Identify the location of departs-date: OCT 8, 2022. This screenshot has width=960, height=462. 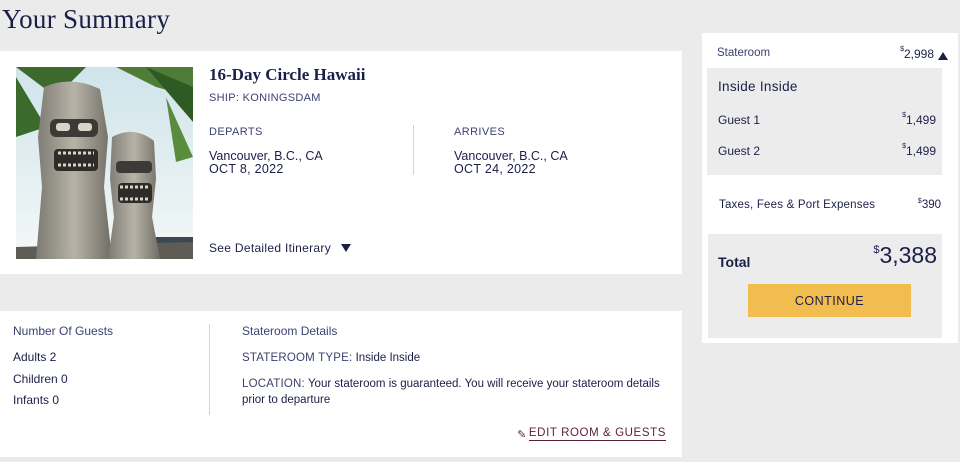
(246, 169).